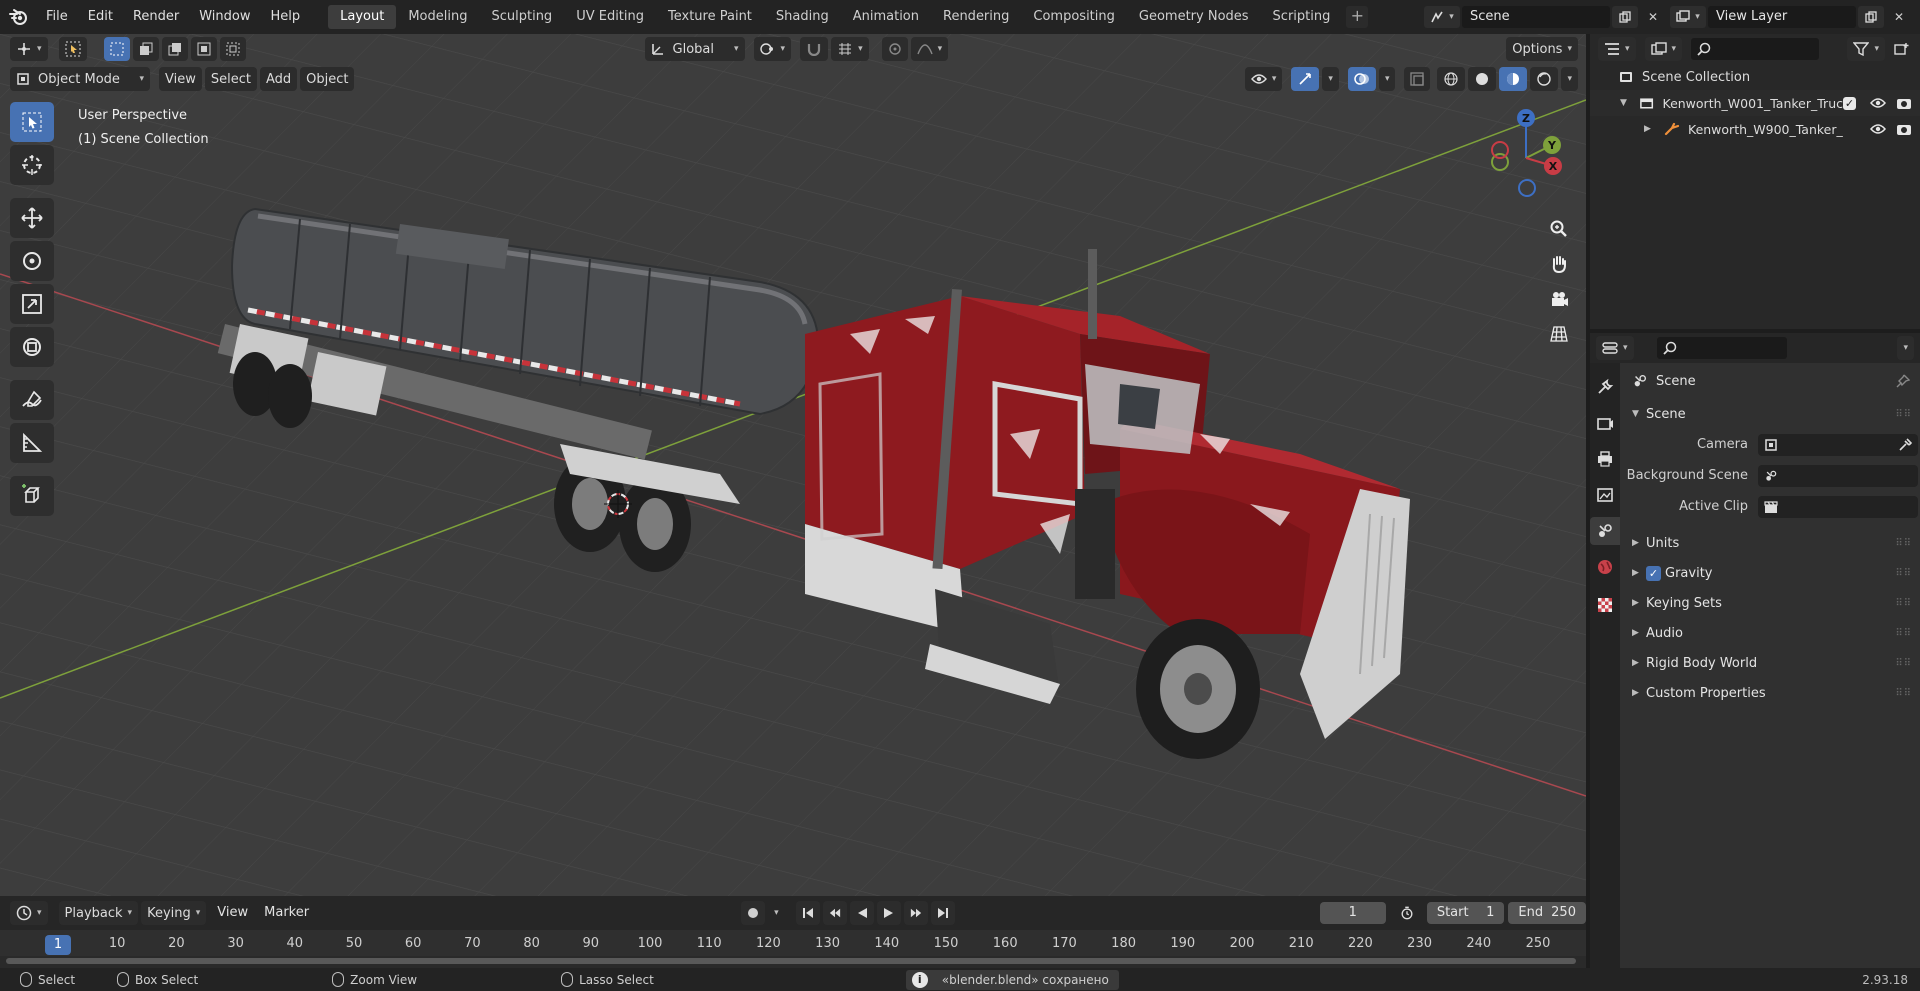  I want to click on units-panel-header: ▶ Units ⠿⠿, so click(1770, 543).